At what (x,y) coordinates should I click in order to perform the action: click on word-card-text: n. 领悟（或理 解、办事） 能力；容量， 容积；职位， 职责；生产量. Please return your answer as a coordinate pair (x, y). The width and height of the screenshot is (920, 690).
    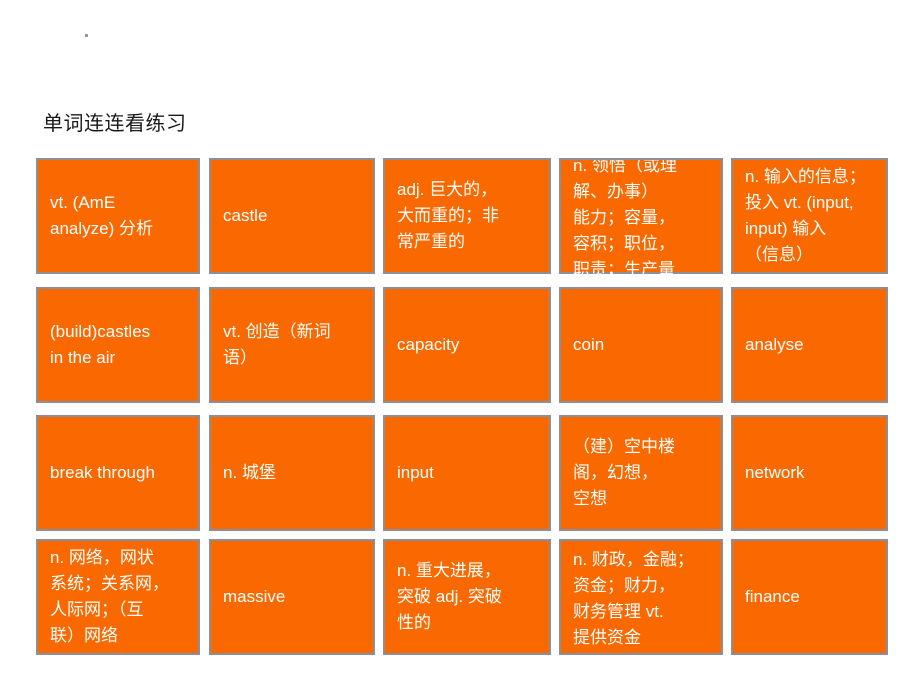
    Looking at the image, I should click on (625, 218).